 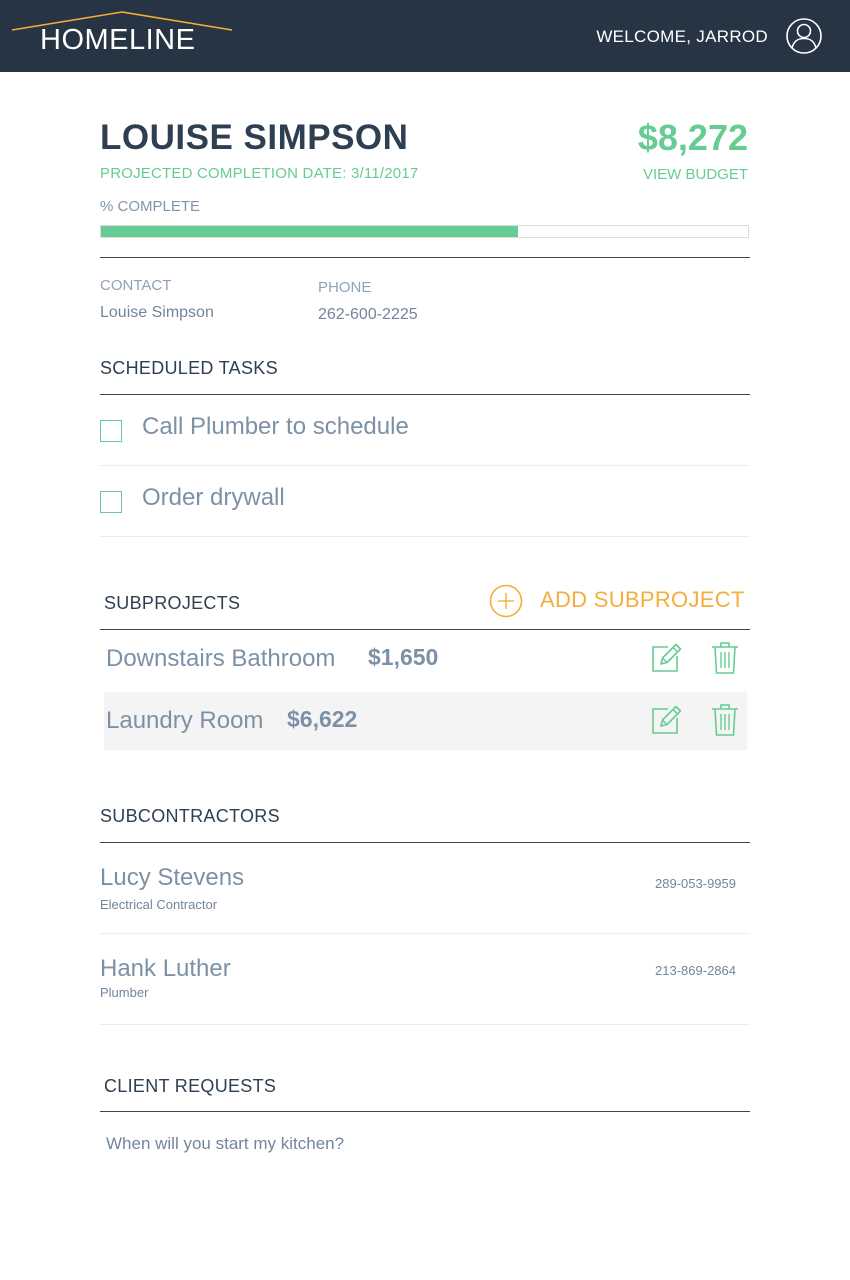 I want to click on add-subproject-label: ADD SUBPROJECT, so click(x=642, y=599).